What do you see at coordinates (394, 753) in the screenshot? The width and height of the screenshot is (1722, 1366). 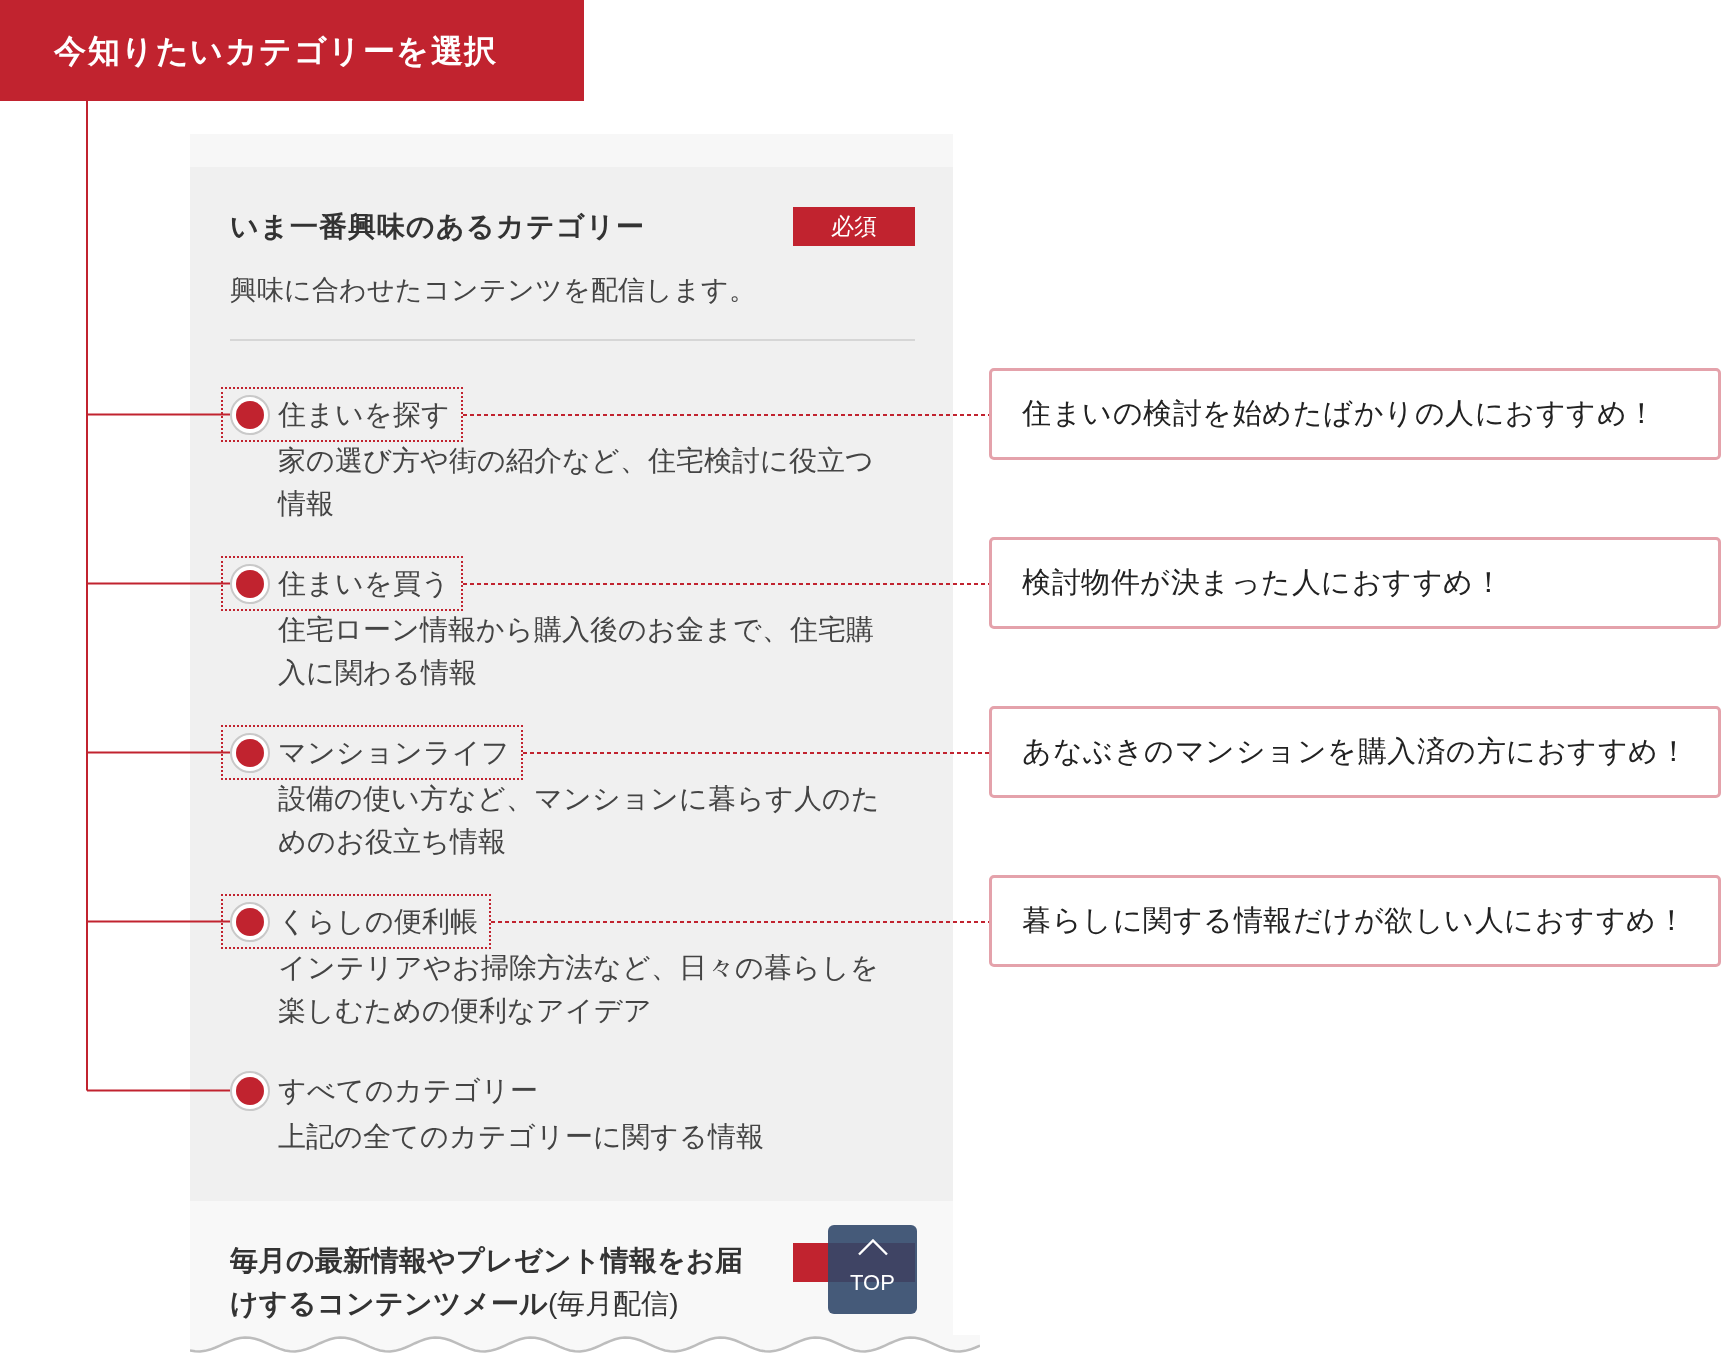 I see `option-label: マンションライフ` at bounding box center [394, 753].